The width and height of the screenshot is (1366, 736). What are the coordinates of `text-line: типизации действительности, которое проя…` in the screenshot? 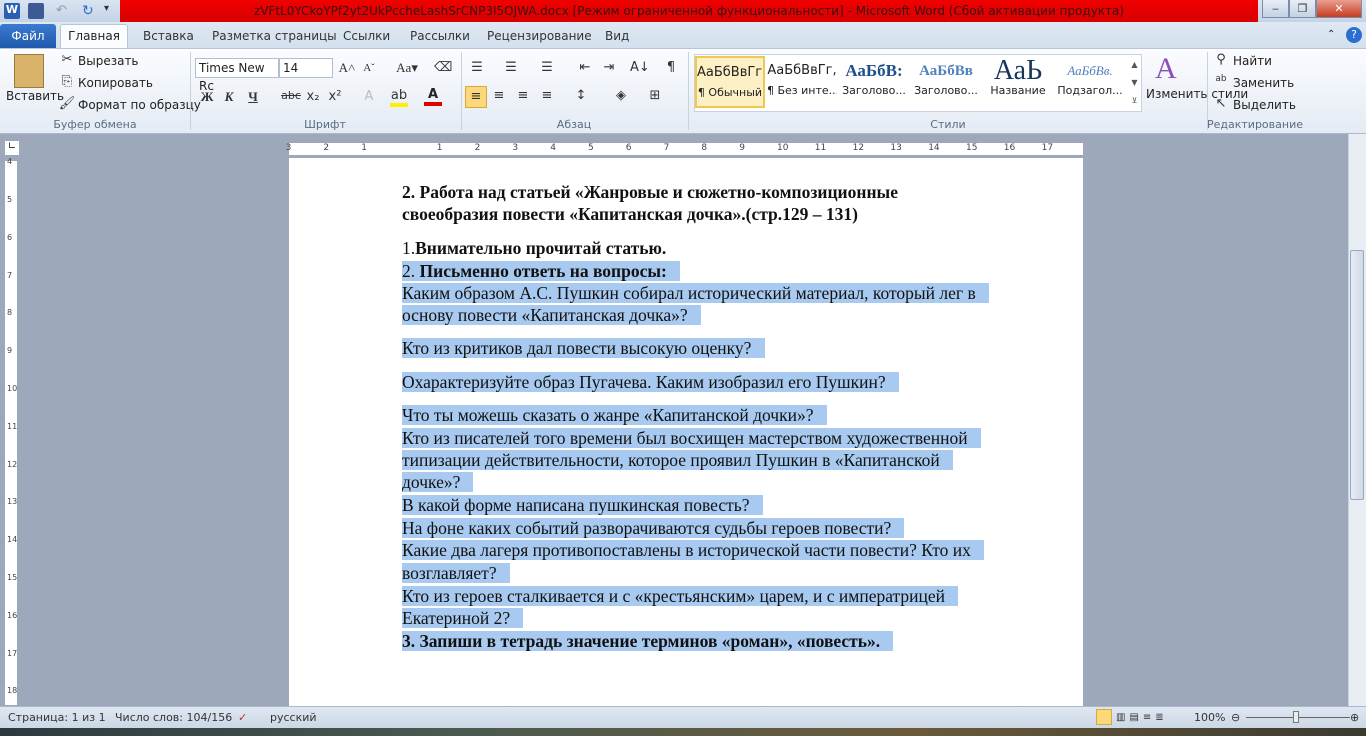 It's located at (677, 460).